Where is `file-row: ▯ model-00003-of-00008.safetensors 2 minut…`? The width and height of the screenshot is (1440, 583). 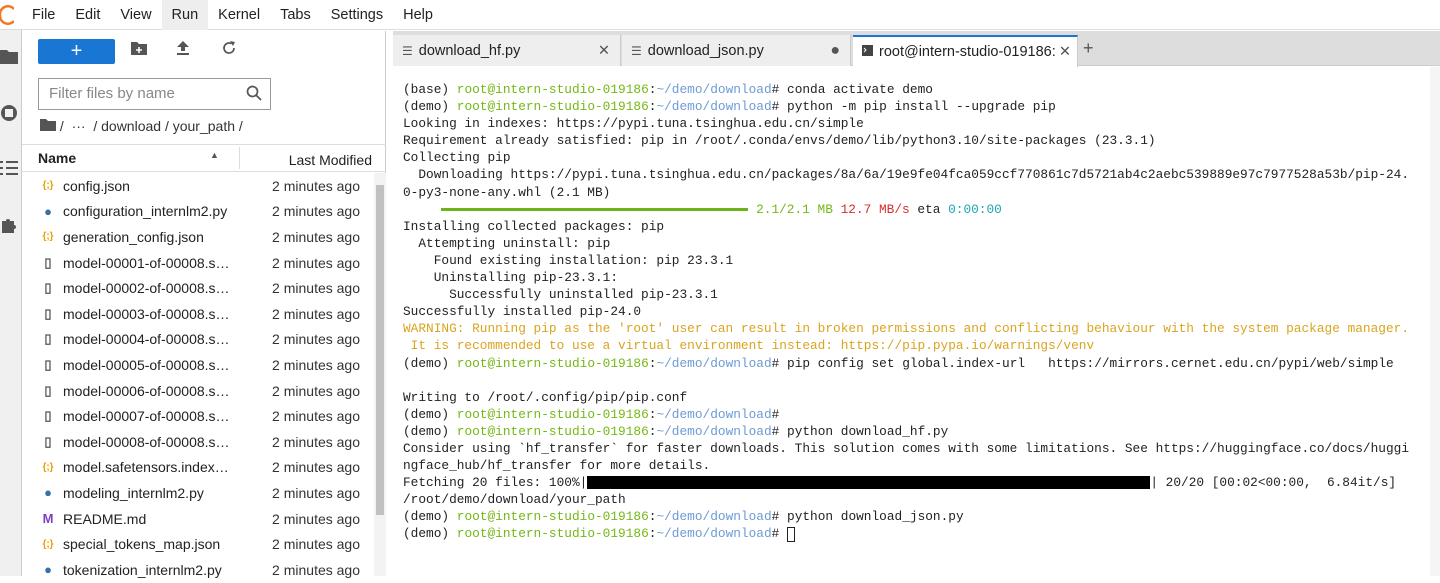
file-row: ▯ model-00003-of-00008.safetensors 2 minut… is located at coordinates (198, 314).